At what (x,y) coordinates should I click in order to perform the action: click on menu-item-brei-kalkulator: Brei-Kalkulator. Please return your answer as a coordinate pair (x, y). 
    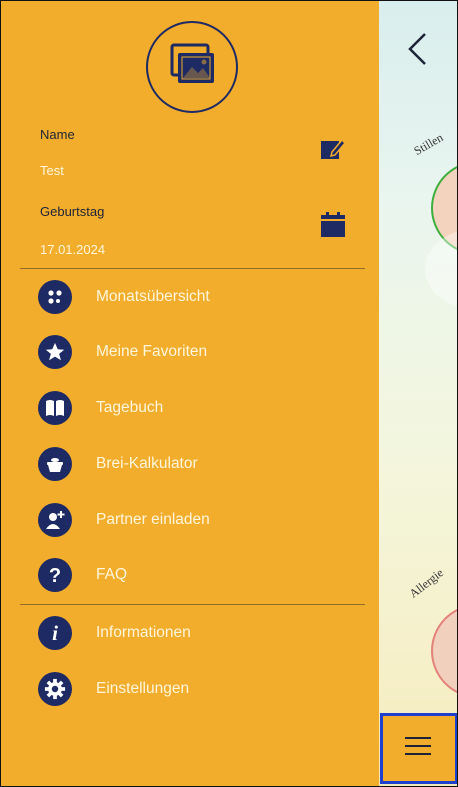
    Looking at the image, I should click on (188, 464).